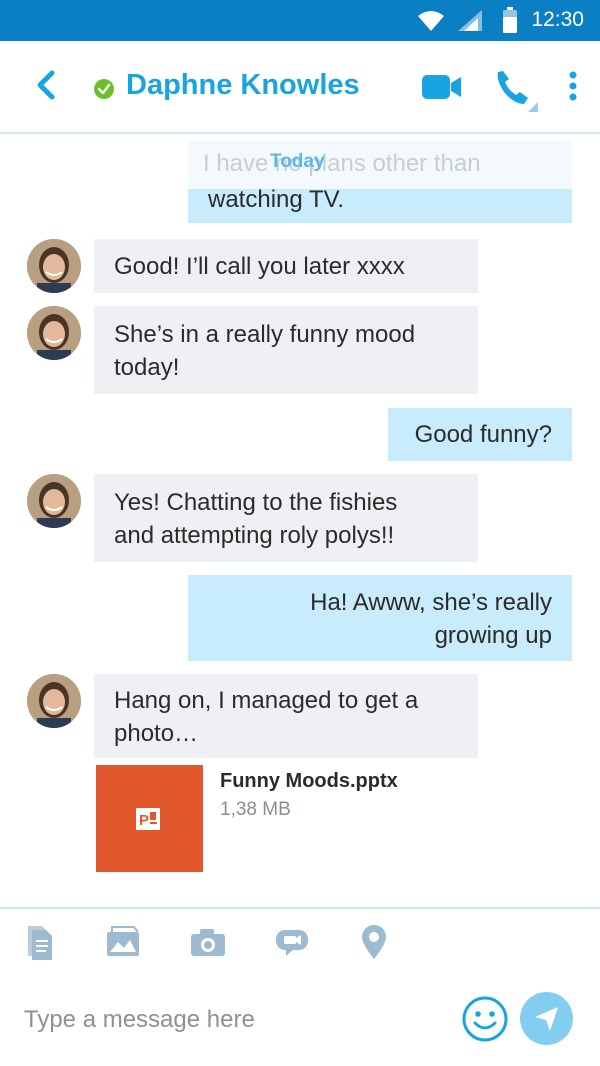  Describe the element at coordinates (510, 20) in the screenshot. I see `battery-icon` at that location.